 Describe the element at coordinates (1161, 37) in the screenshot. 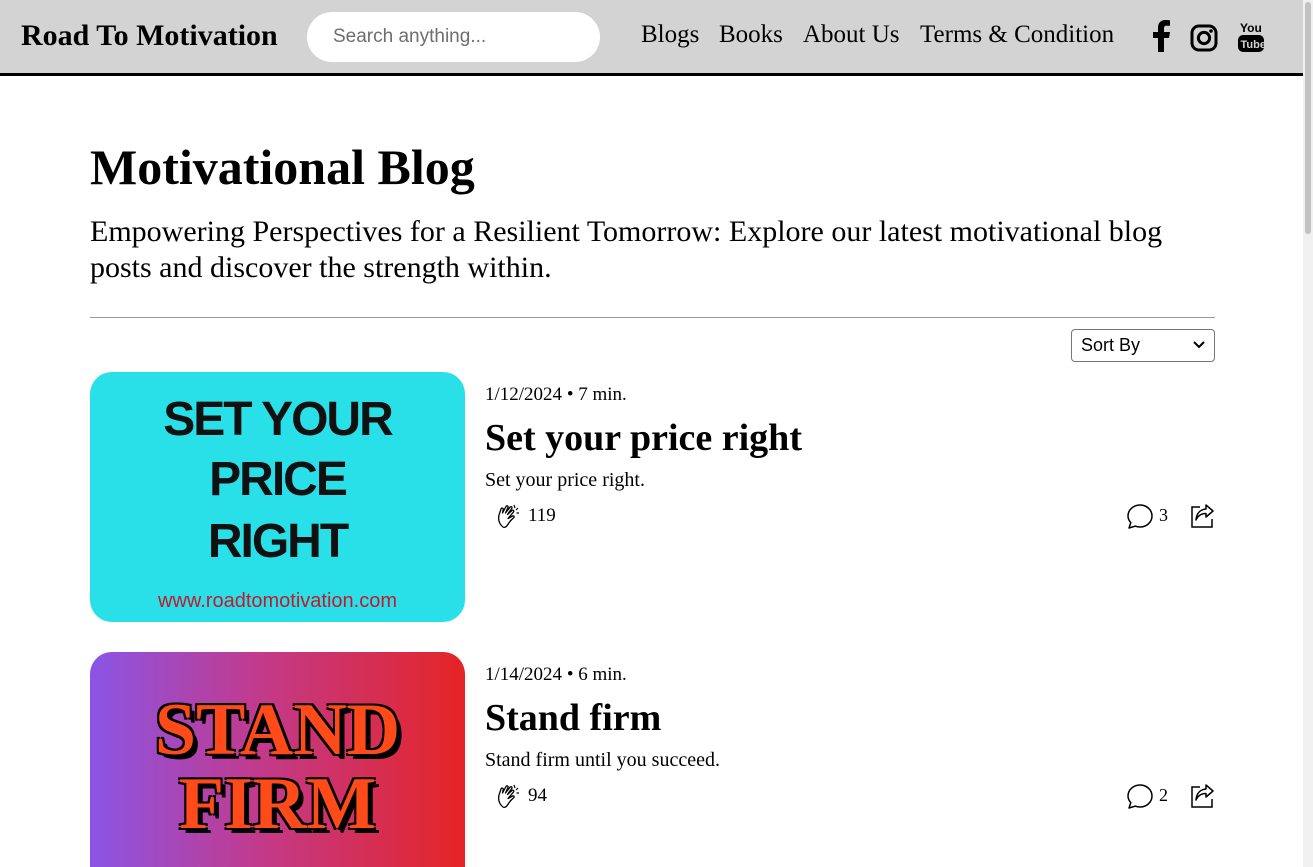

I see `facebook-icon` at that location.